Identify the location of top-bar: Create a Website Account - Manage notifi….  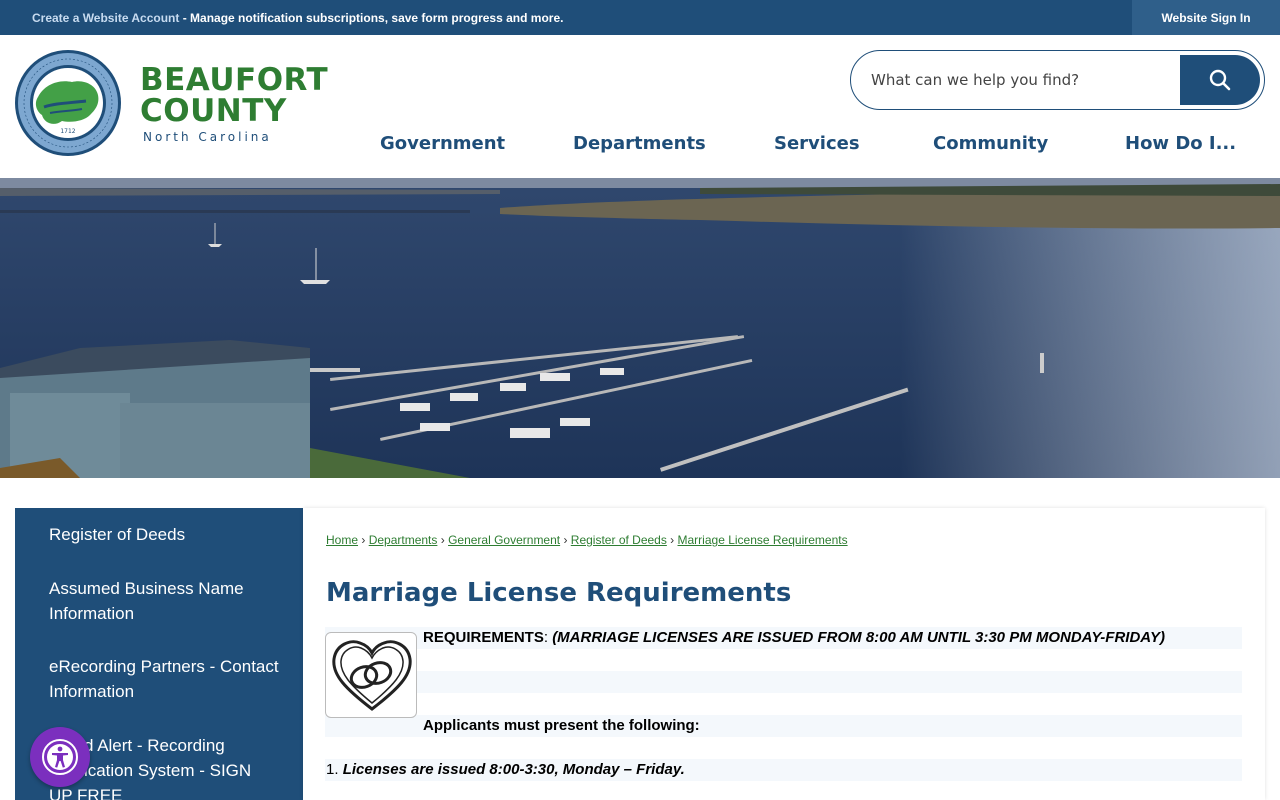
(640, 17).